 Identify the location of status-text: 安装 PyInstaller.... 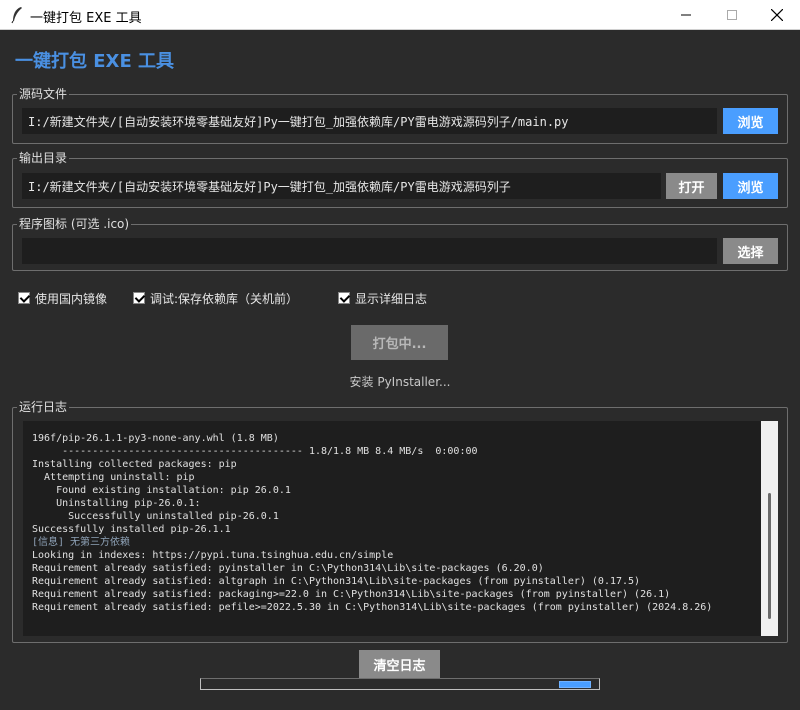
(400, 382).